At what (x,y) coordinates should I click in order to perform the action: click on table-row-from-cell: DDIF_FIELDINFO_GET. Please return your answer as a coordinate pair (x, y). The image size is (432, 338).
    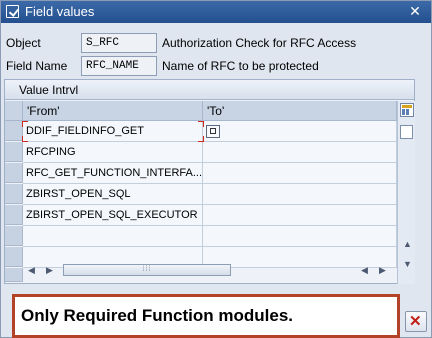
    Looking at the image, I should click on (113, 131).